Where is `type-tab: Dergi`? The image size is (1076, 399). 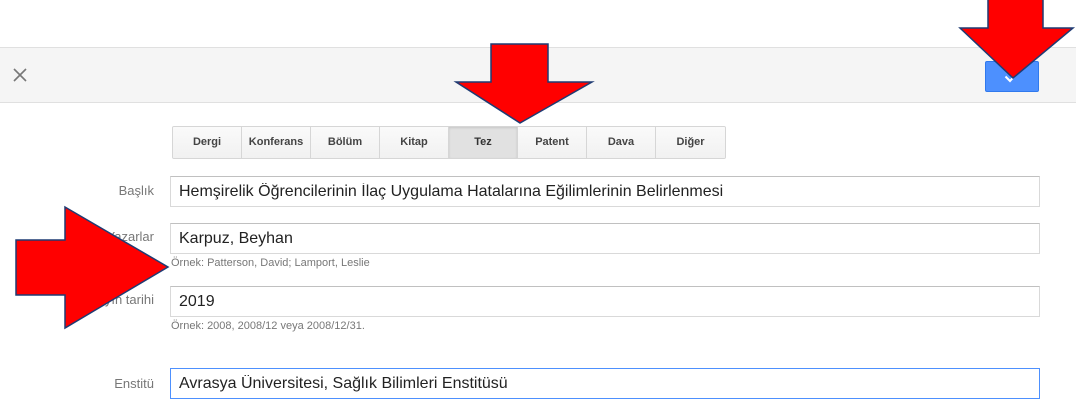 type-tab: Dergi is located at coordinates (207, 142).